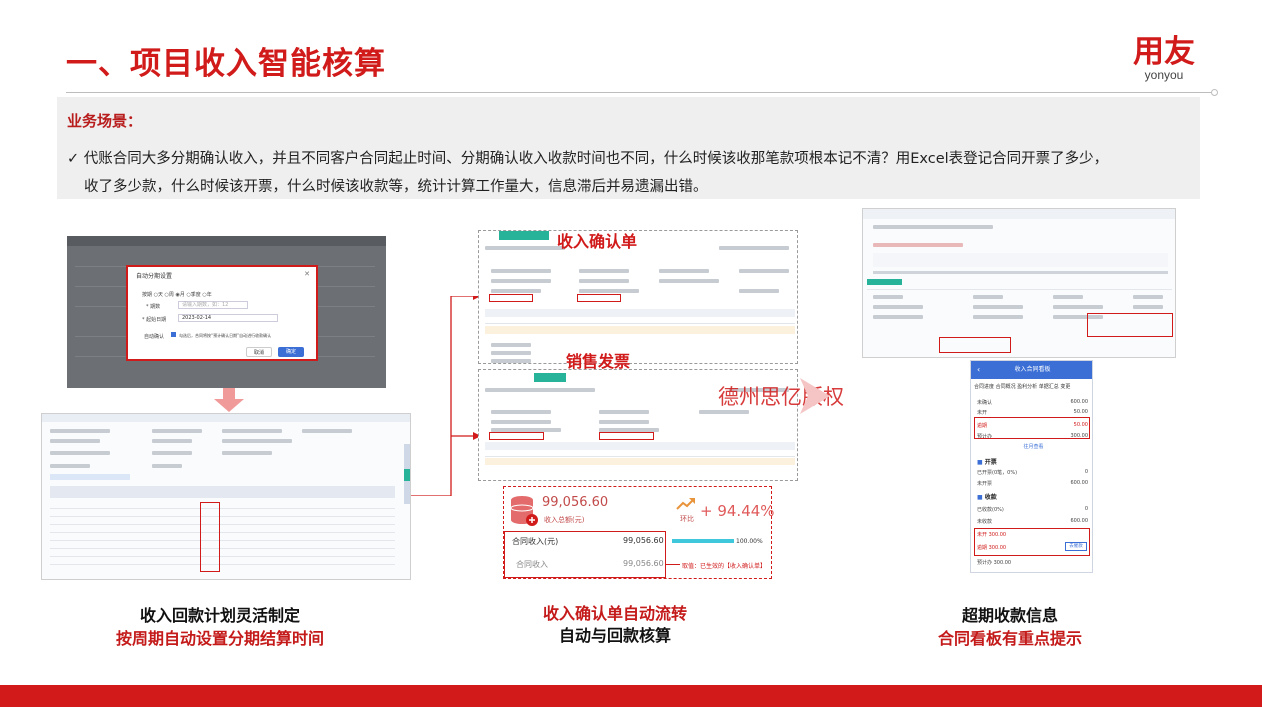 The width and height of the screenshot is (1262, 707). I want to click on row-unconfirmed: 未确认 600.00, so click(1032, 402).